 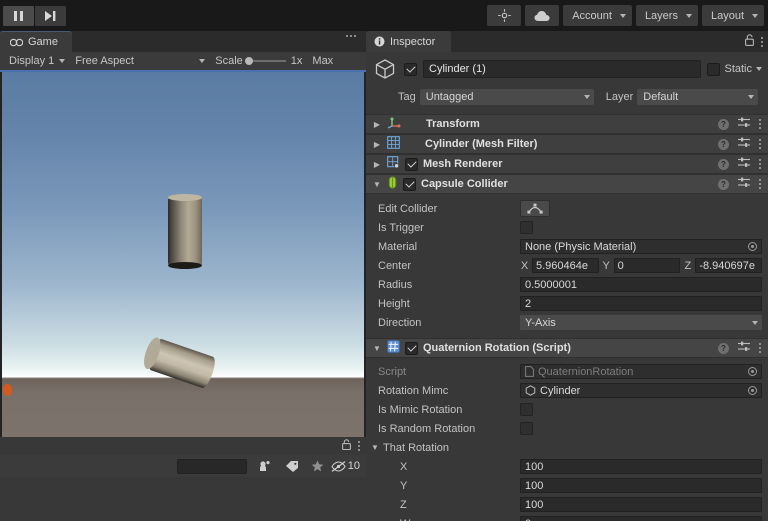 I want to click on scale-slider: Scale 1x, so click(x=258, y=61).